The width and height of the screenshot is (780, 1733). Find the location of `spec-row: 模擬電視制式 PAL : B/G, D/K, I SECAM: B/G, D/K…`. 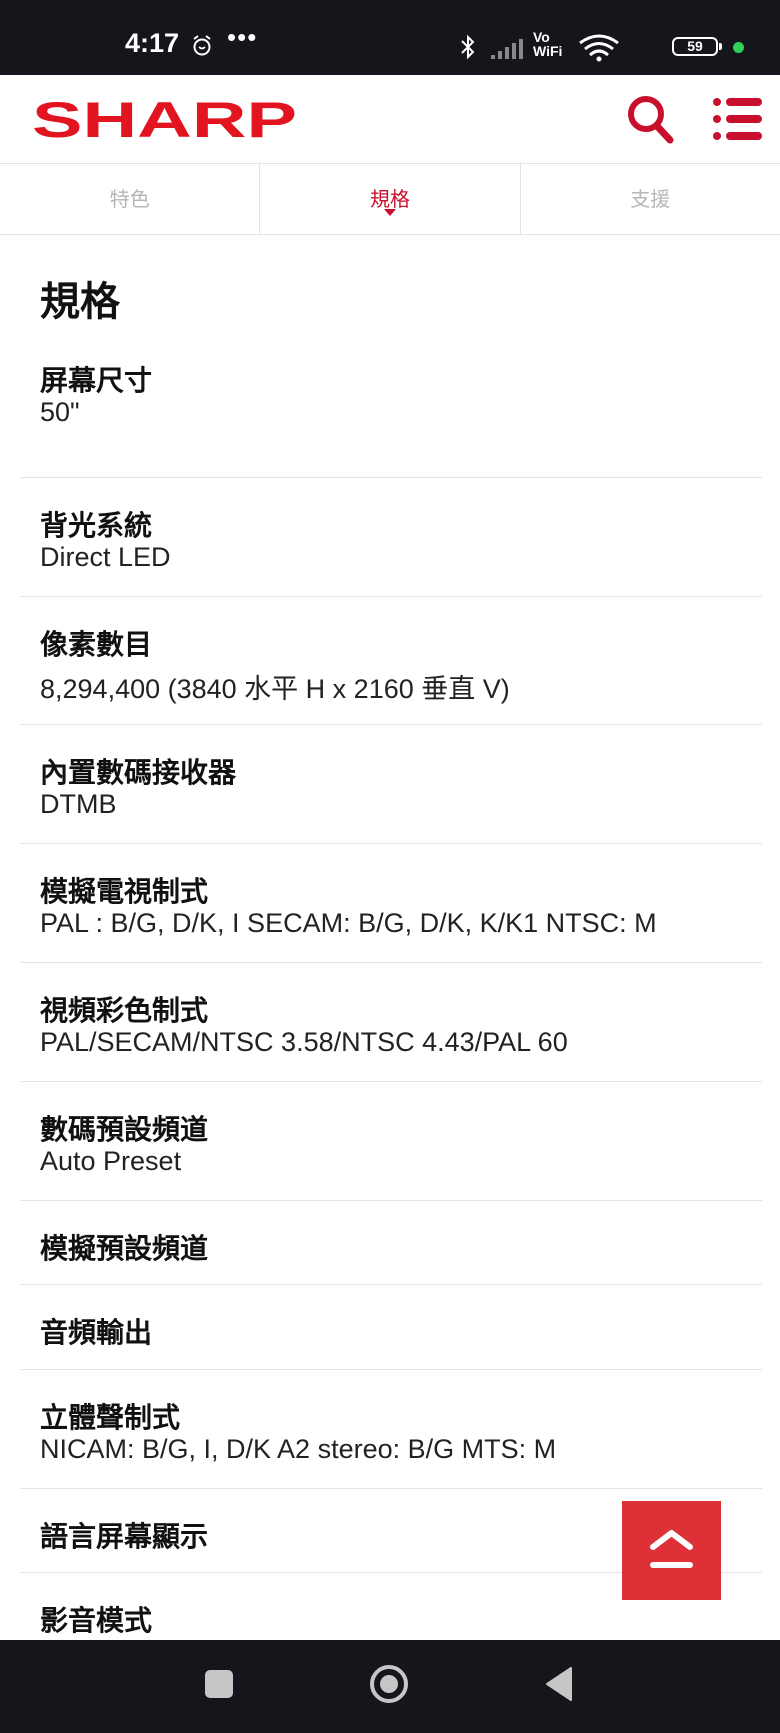

spec-row: 模擬電視制式 PAL : B/G, D/K, I SECAM: B/G, D/K… is located at coordinates (391, 903).